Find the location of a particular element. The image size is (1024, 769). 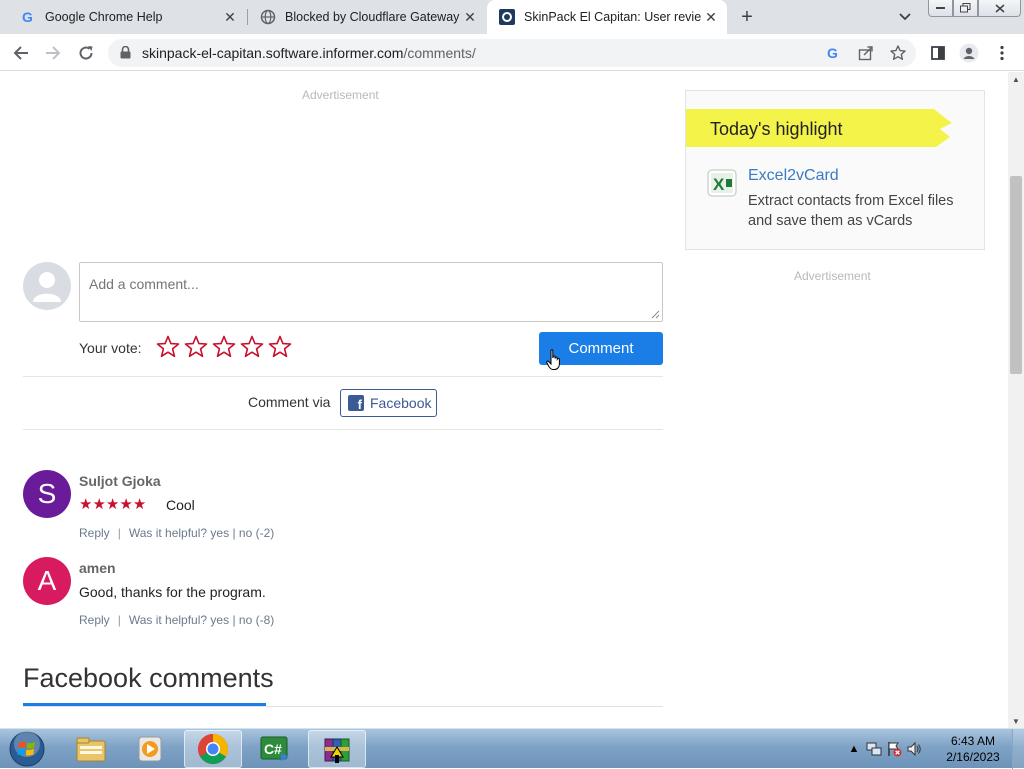

network-icon is located at coordinates (874, 749).